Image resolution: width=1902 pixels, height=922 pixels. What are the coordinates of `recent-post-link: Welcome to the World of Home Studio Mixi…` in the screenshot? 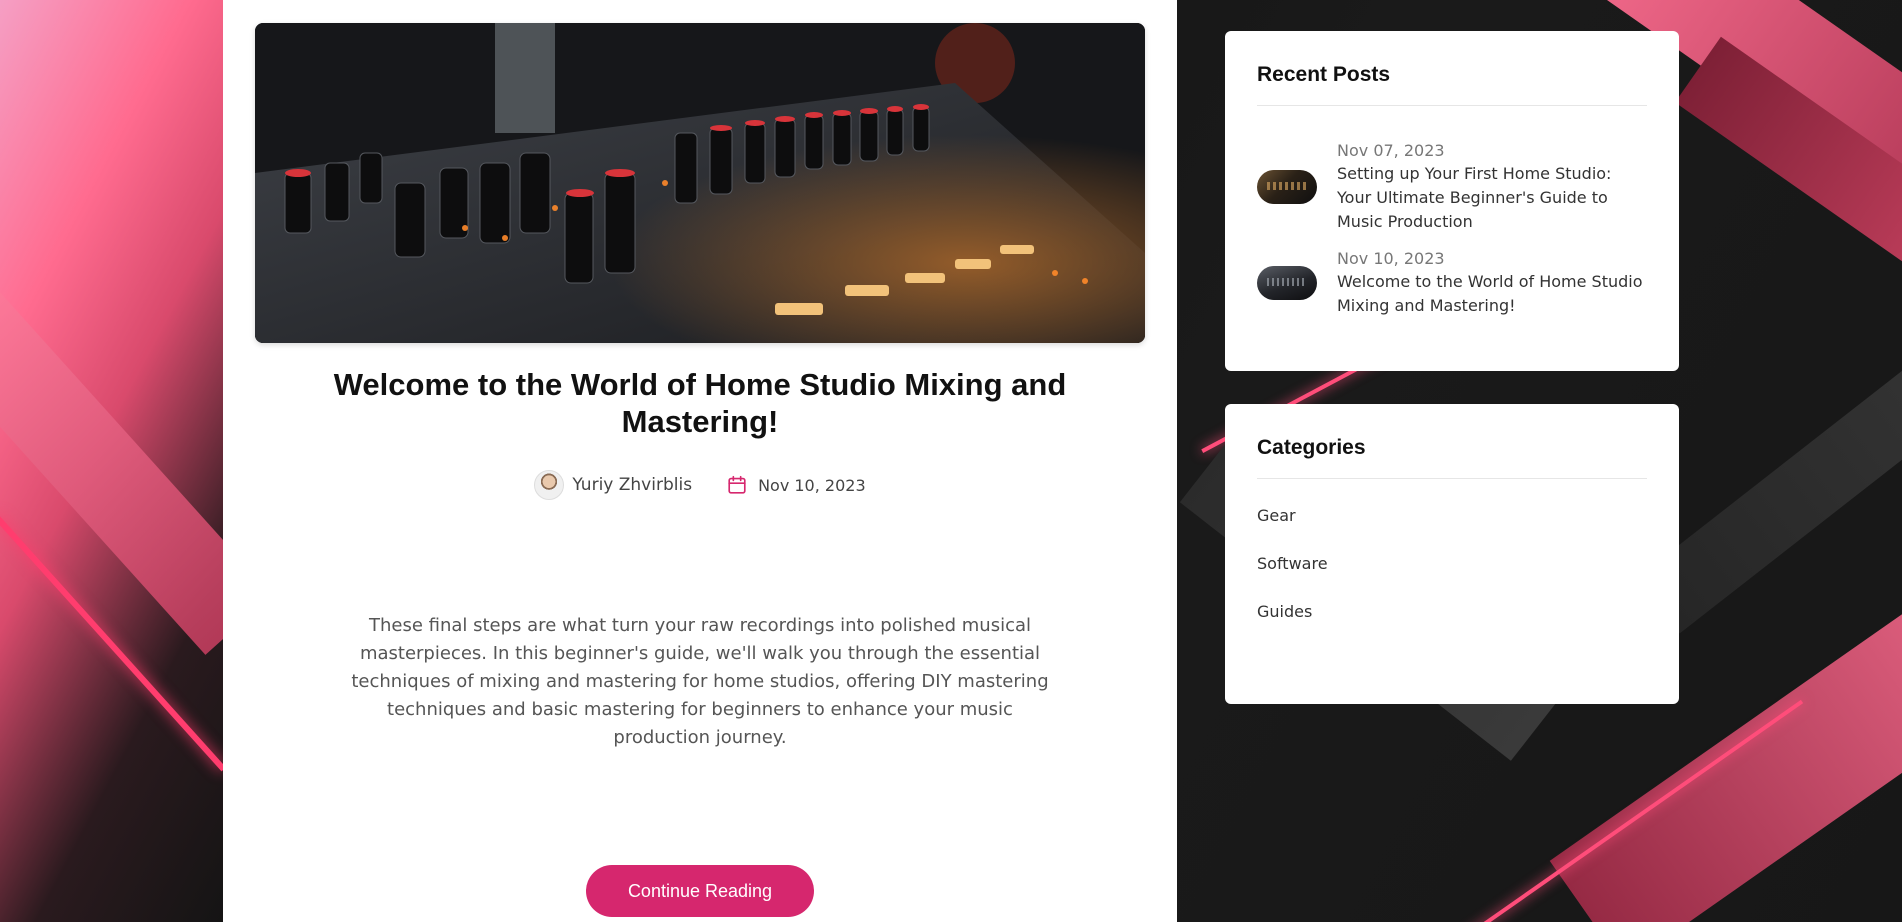 It's located at (1492, 294).